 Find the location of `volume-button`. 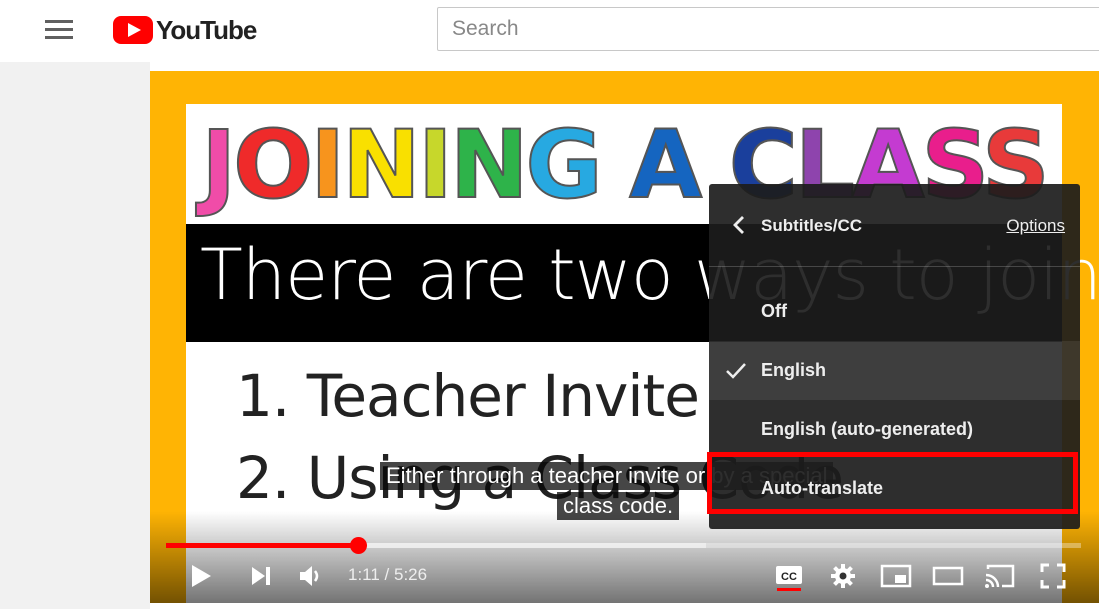

volume-button is located at coordinates (311, 576).